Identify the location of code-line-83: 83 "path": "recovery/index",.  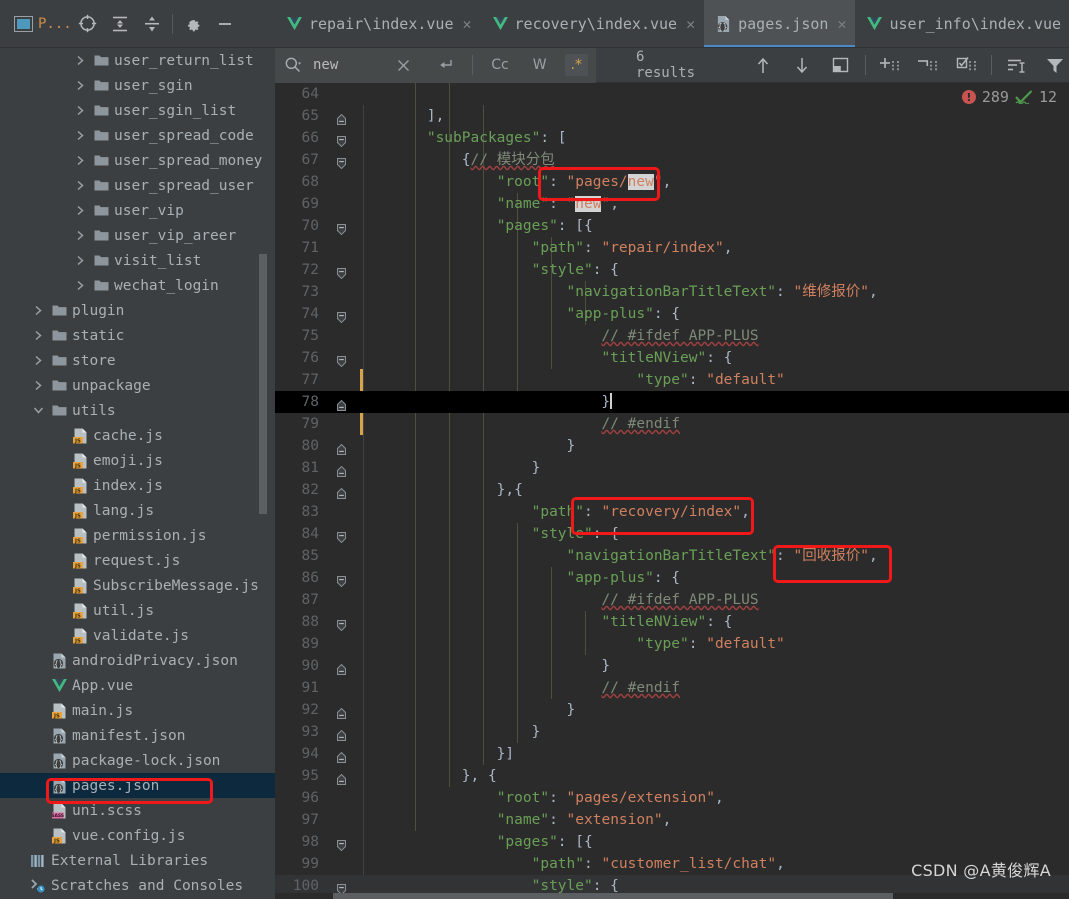
(672, 512).